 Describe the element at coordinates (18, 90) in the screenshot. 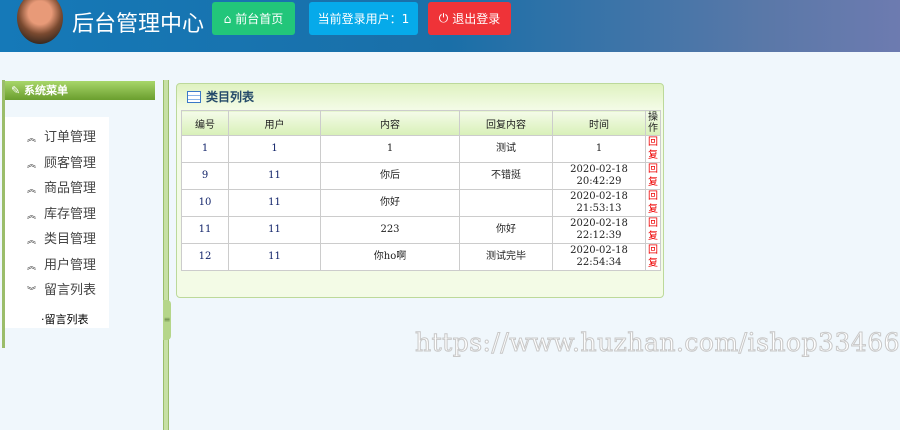

I see `edit-icon: ✎` at that location.